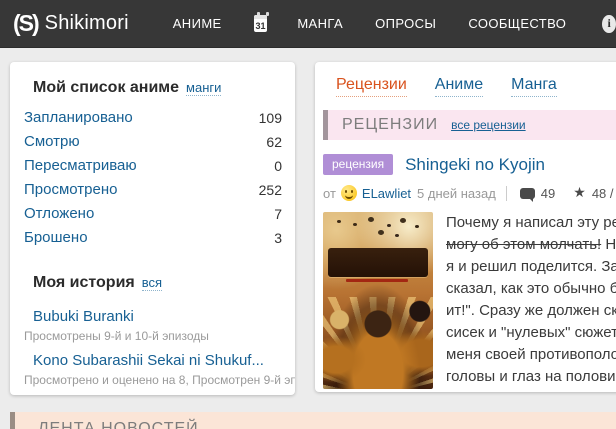  Describe the element at coordinates (152, 166) in the screenshot. I see `list-row-rewatching: Пересматриваю 0` at that location.